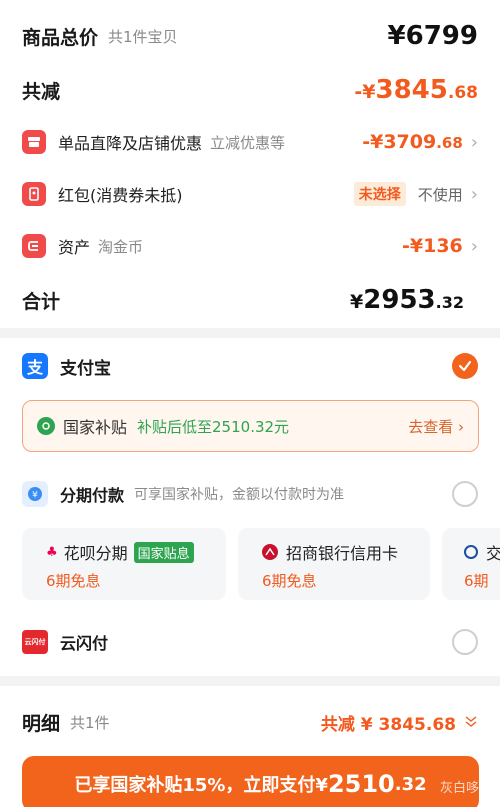 This screenshot has height=807, width=500. What do you see at coordinates (95, 427) in the screenshot?
I see `subsidy-label: 国家补贴` at bounding box center [95, 427].